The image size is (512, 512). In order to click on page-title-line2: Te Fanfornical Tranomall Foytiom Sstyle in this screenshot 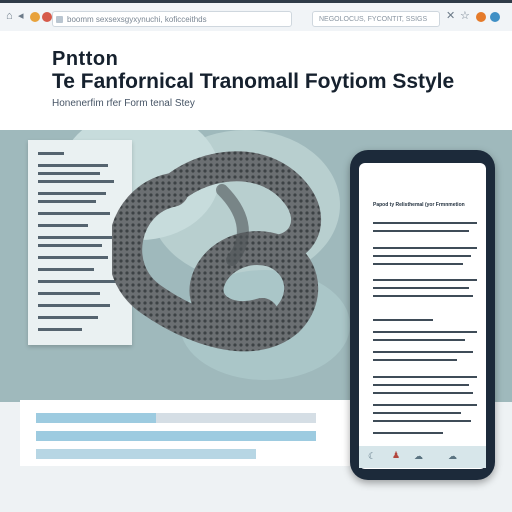, I will do `click(253, 81)`.